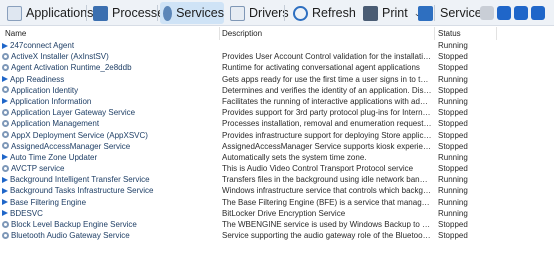  Describe the element at coordinates (60, 57) in the screenshot. I see `service-name: ActiveX Installer (AxInstSV)` at that location.